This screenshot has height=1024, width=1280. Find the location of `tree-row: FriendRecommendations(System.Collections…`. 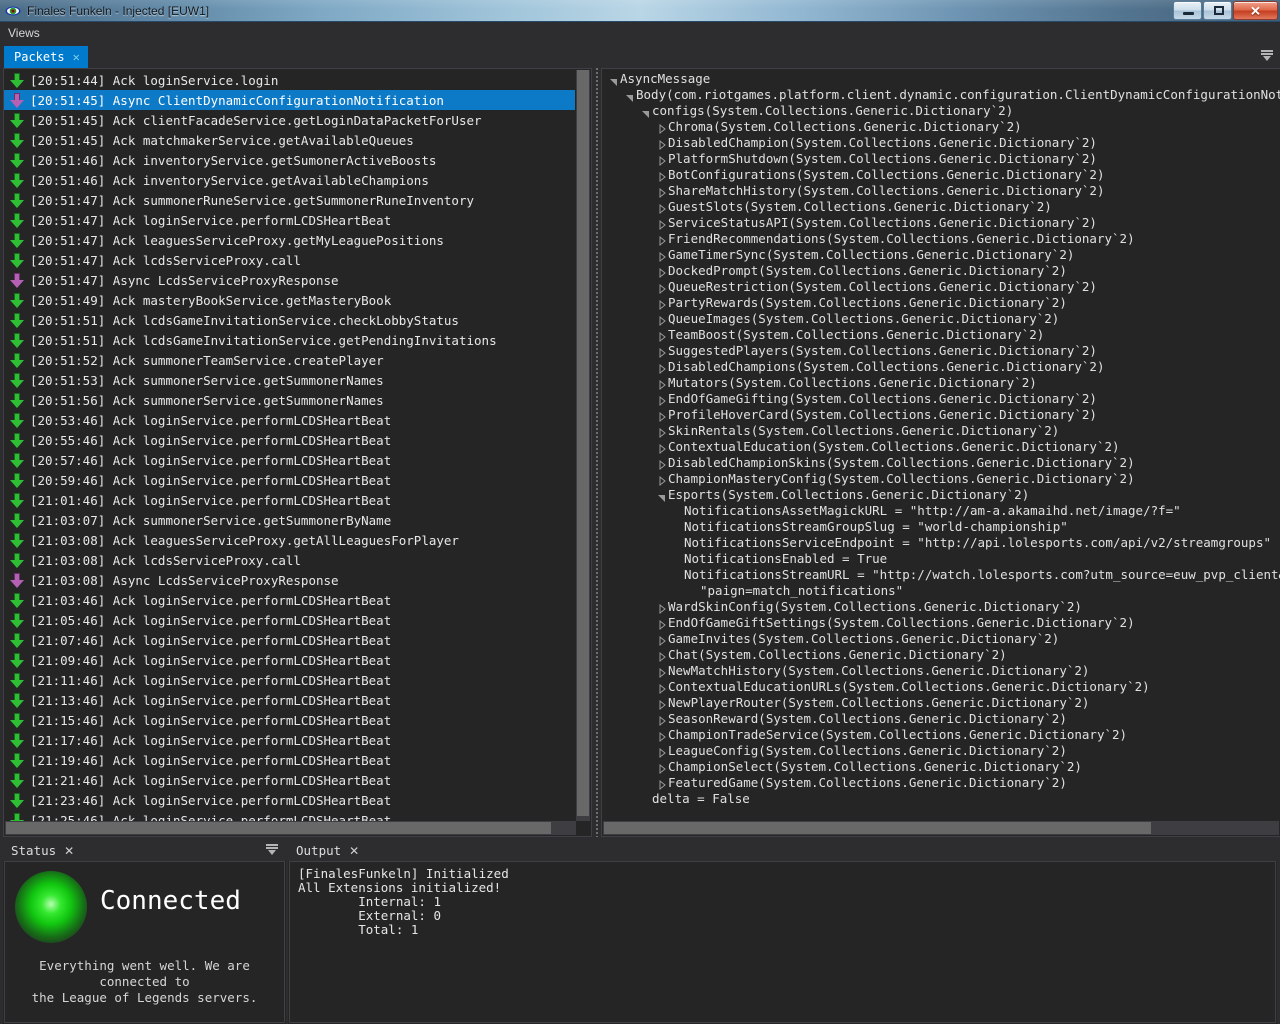

tree-row: FriendRecommendations(System.Collections… is located at coordinates (941, 238).